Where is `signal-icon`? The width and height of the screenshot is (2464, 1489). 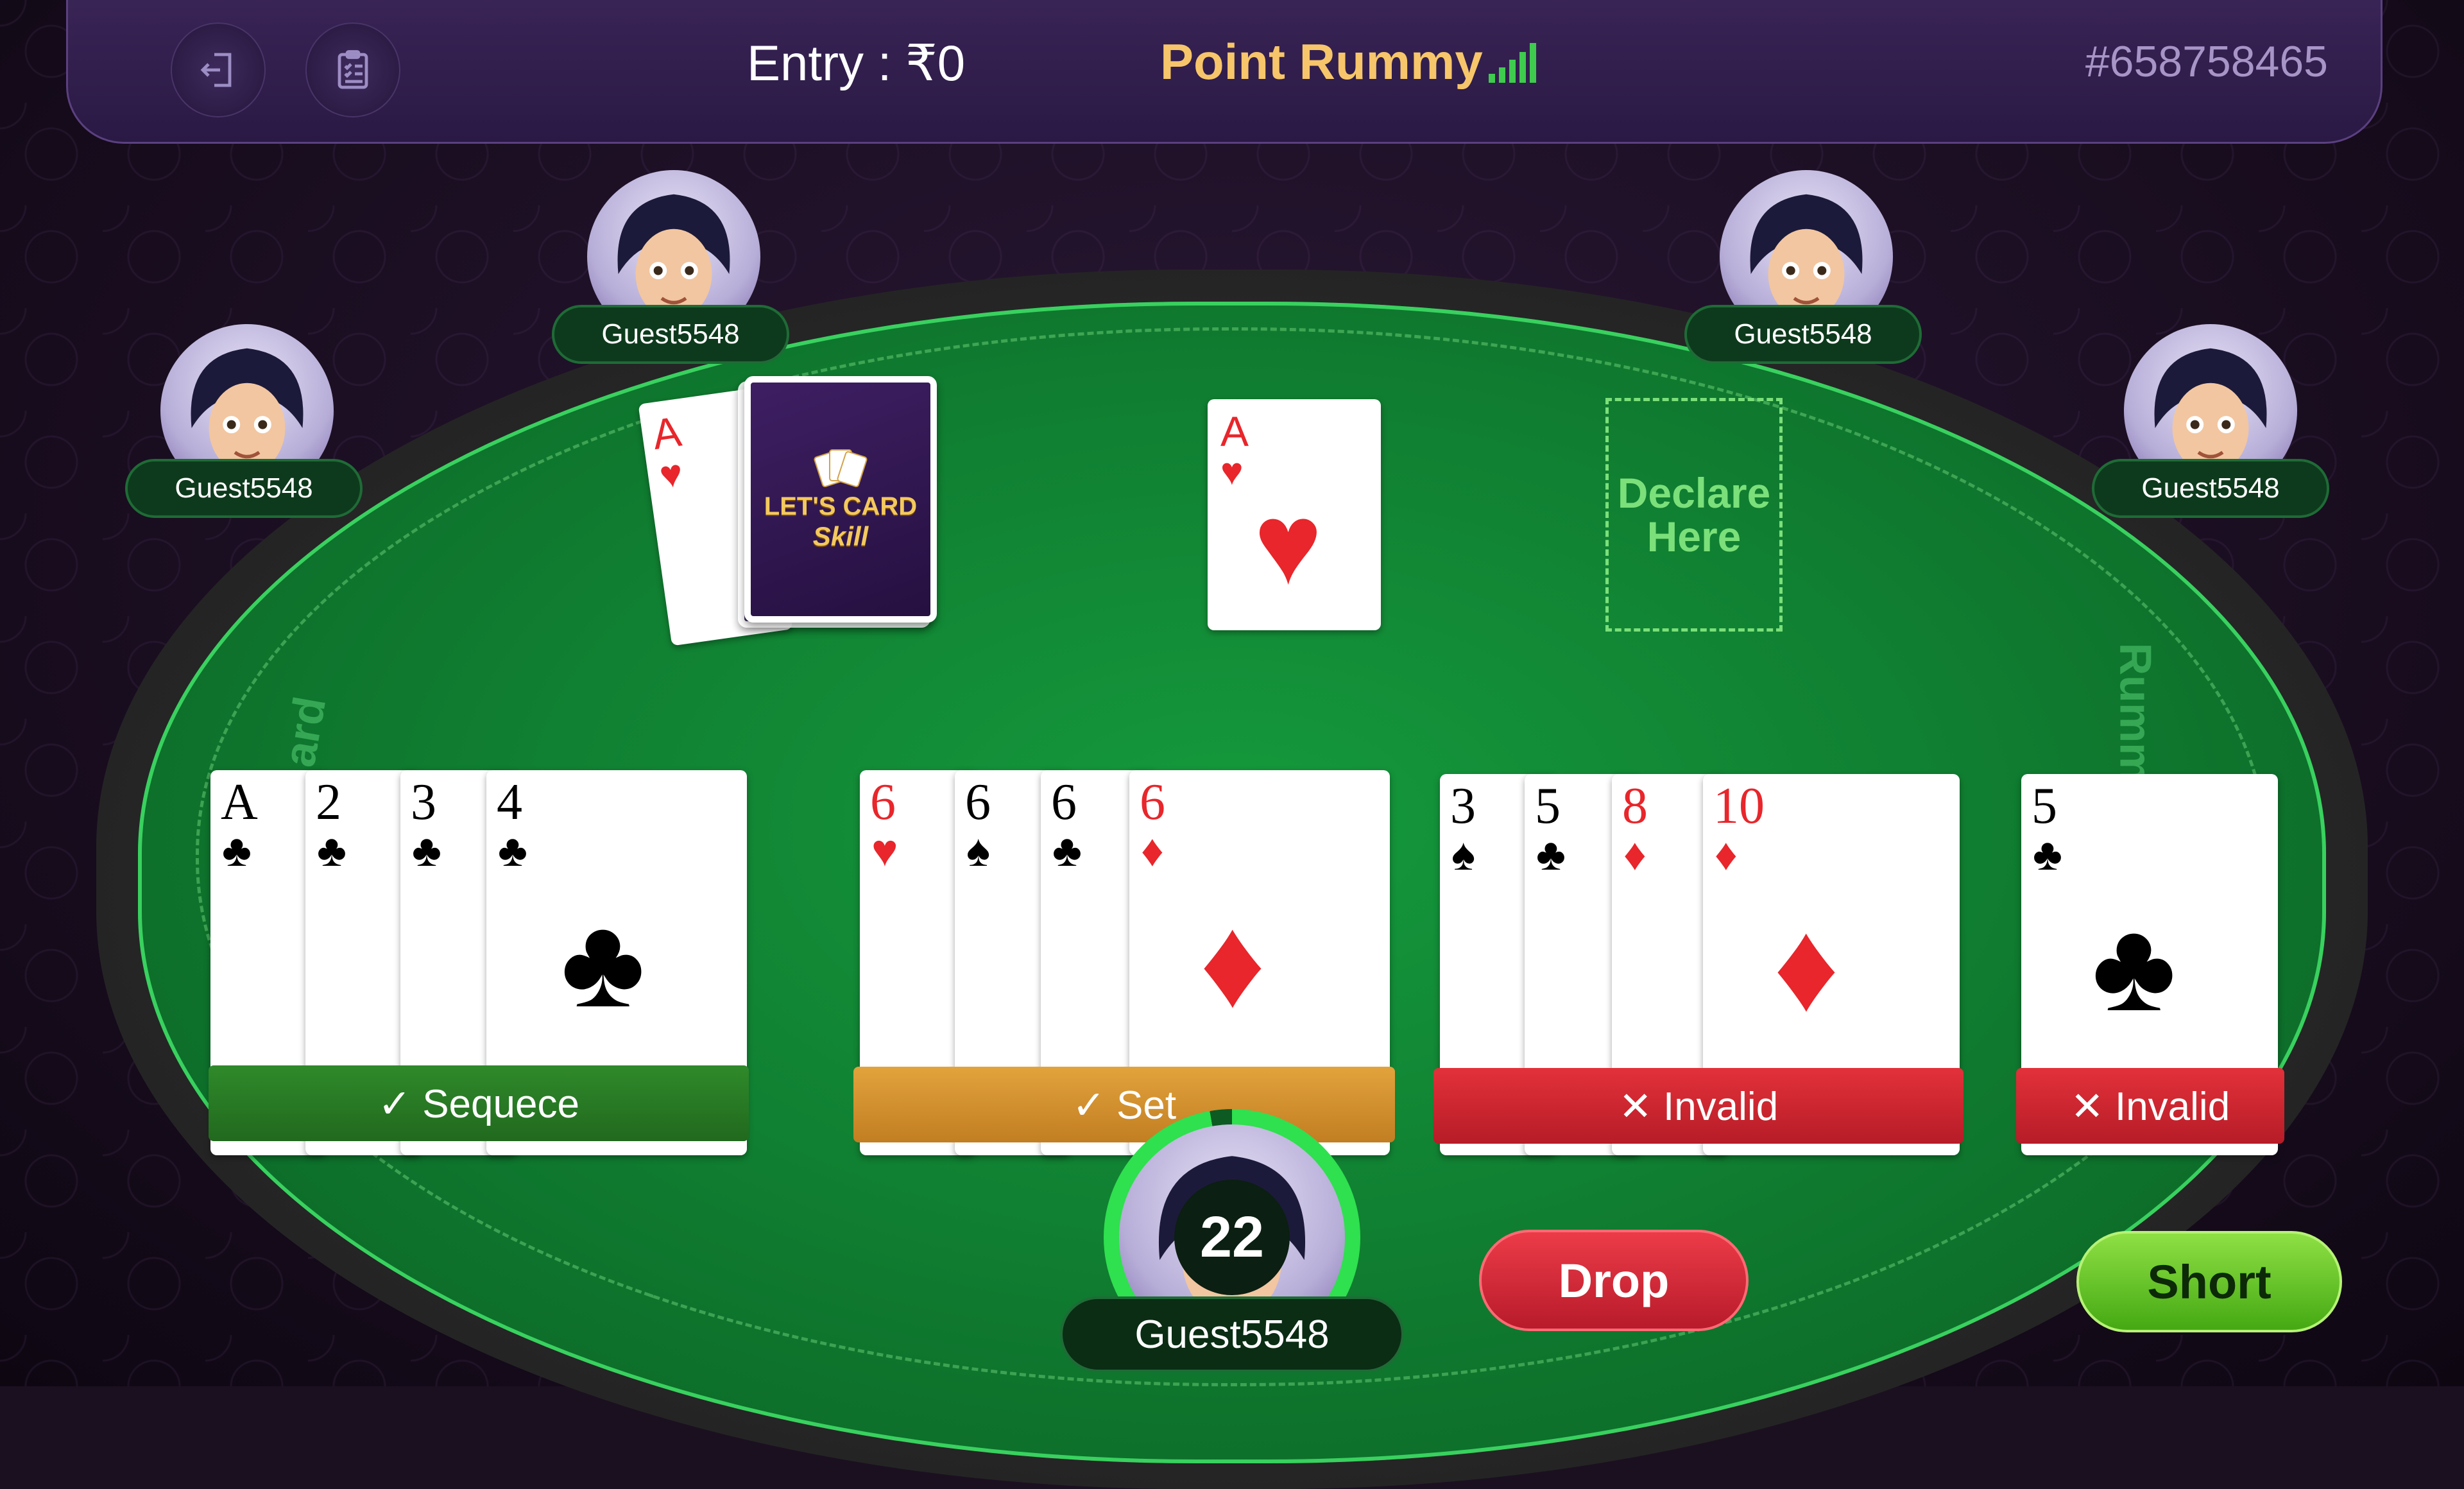
signal-icon is located at coordinates (1513, 63).